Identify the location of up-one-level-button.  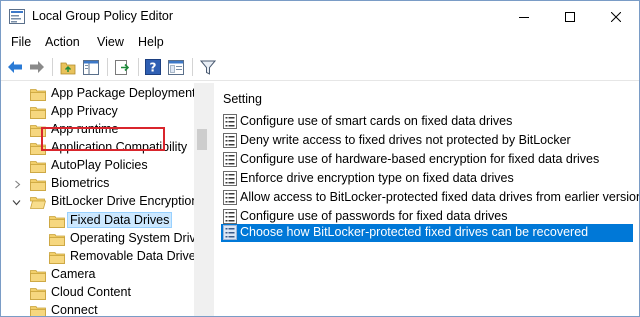
(68, 67).